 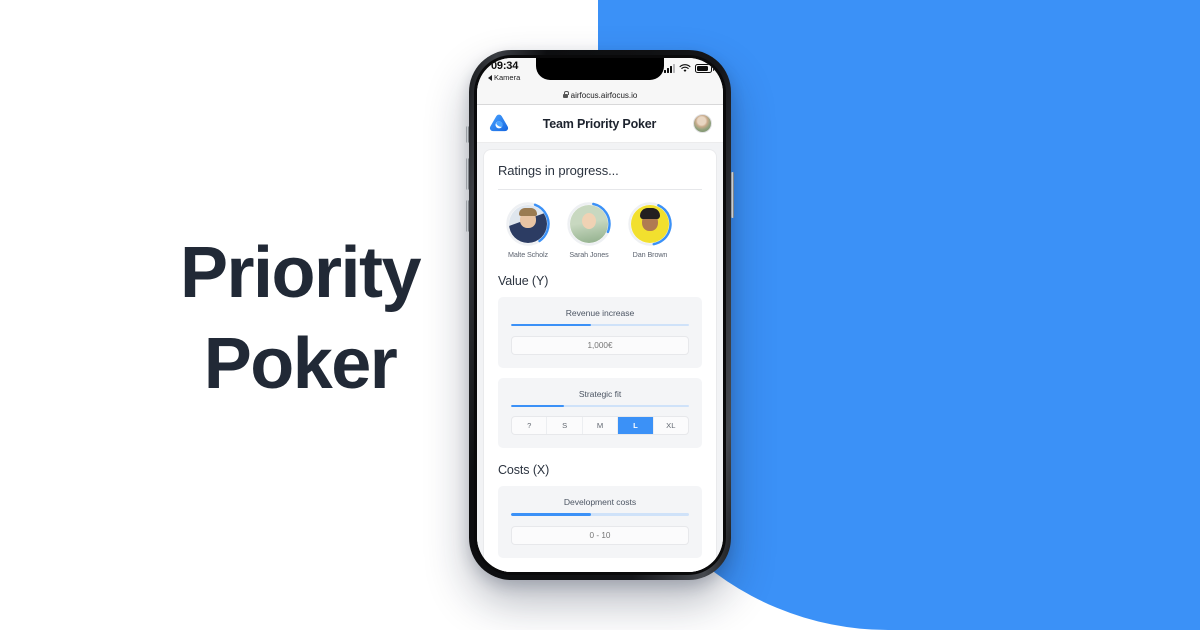 What do you see at coordinates (300, 273) in the screenshot?
I see `headline-line-1: Priority` at bounding box center [300, 273].